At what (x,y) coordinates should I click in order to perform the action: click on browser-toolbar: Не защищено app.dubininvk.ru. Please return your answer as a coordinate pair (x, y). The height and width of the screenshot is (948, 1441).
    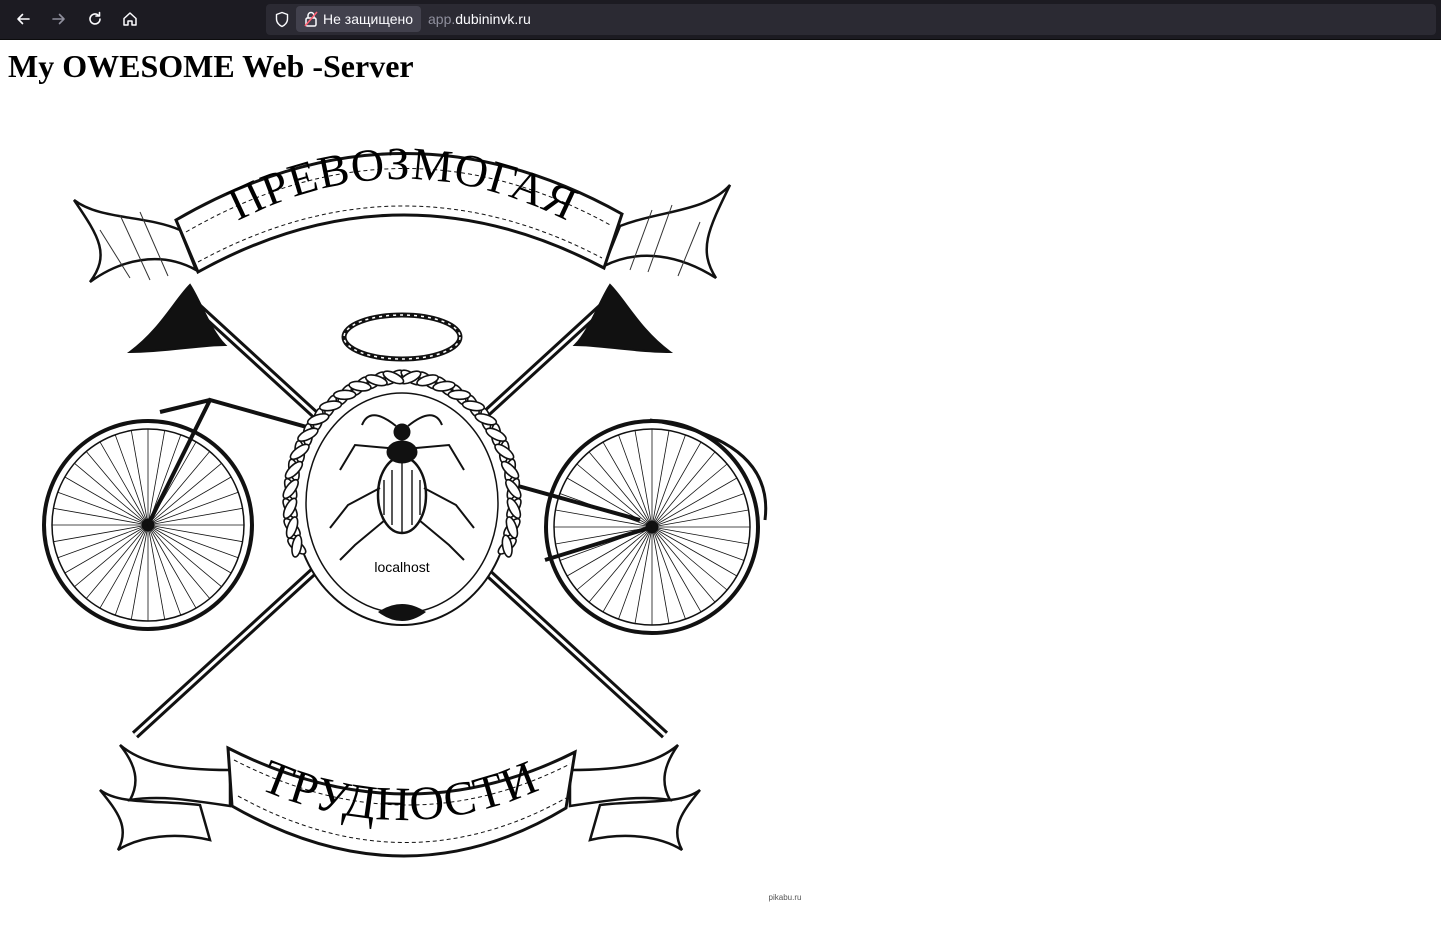
    Looking at the image, I should click on (720, 20).